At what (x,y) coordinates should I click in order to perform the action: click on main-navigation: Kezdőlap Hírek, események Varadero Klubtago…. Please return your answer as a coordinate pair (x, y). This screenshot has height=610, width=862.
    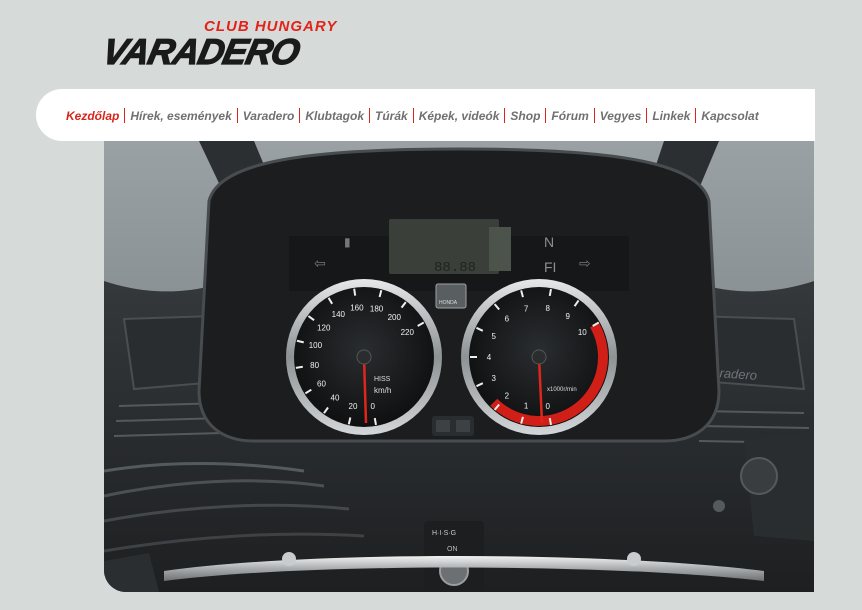
    Looking at the image, I should click on (415, 115).